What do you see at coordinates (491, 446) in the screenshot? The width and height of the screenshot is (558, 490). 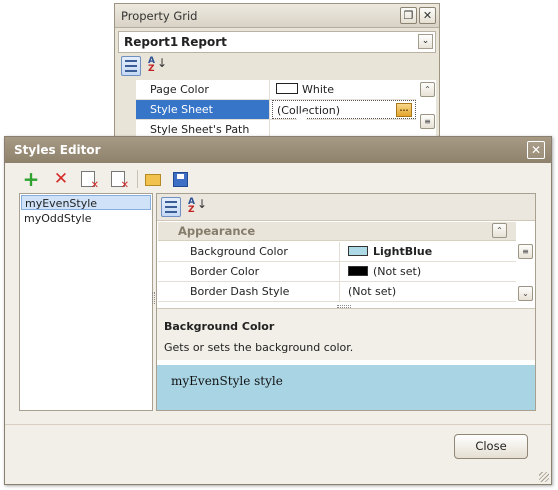 I see `close-button: Close` at bounding box center [491, 446].